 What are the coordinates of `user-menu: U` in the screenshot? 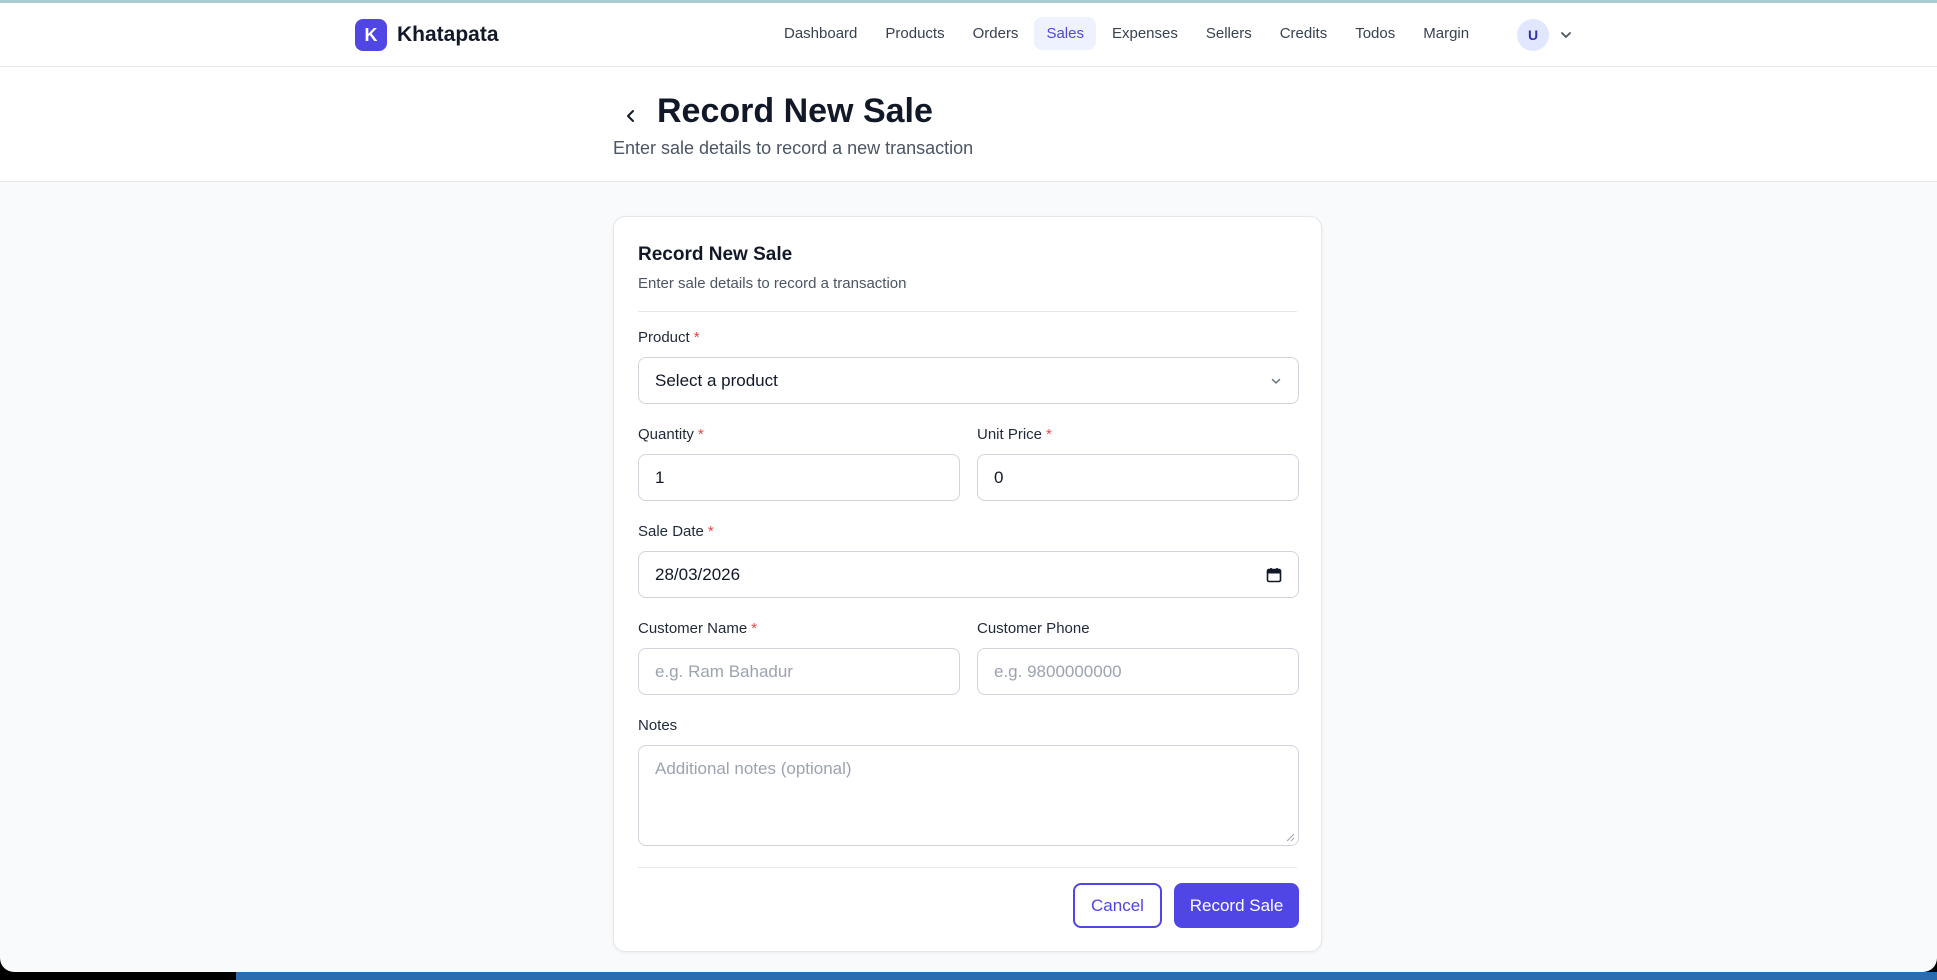 It's located at (1545, 35).